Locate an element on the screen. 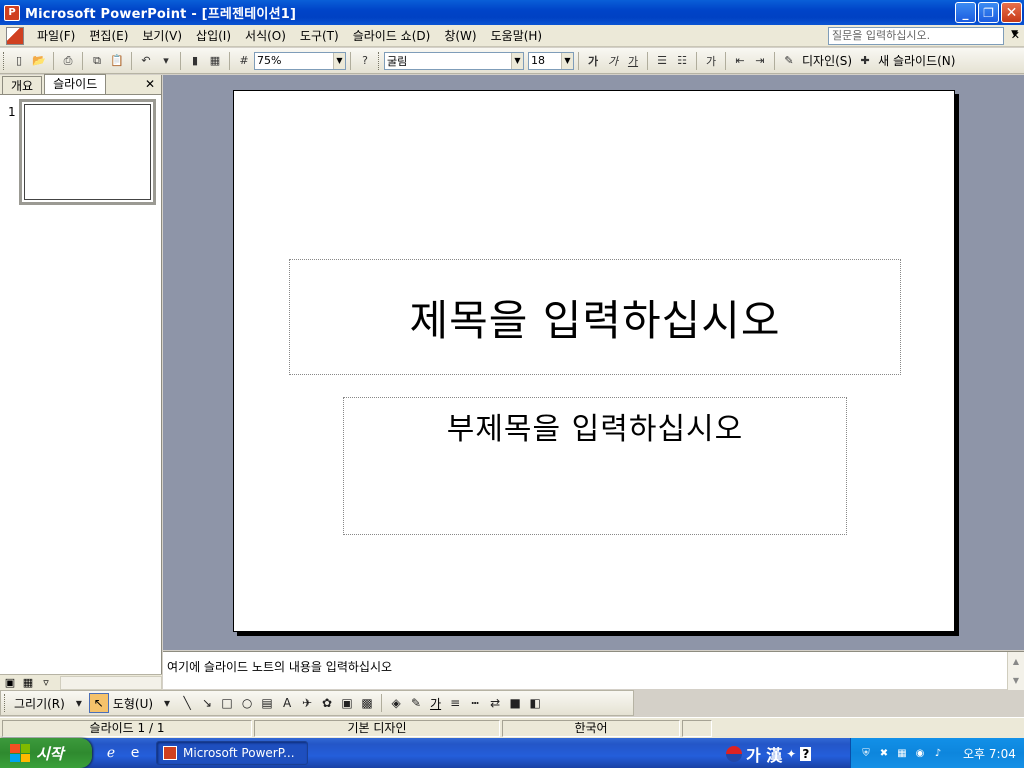 Image resolution: width=1024 pixels, height=768 pixels. menu-slideshow: 슬라이드 쇼(D) is located at coordinates (392, 36).